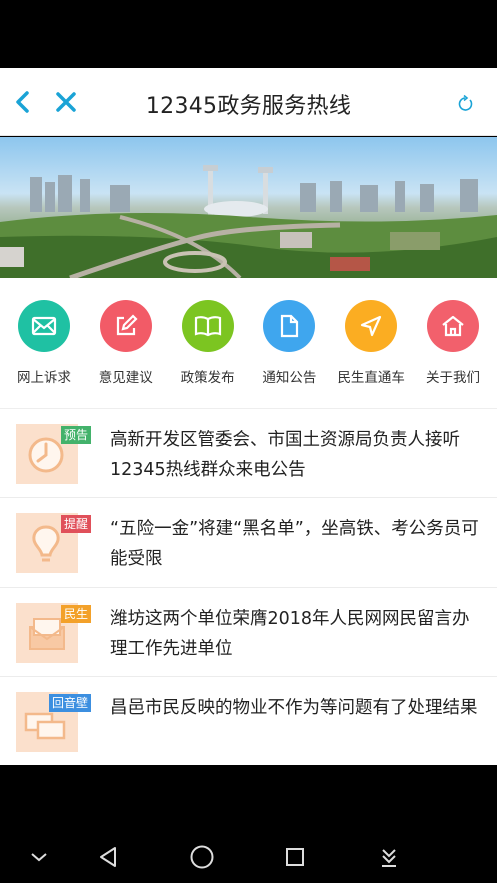 This screenshot has height=883, width=497. I want to click on document-icon, so click(289, 326).